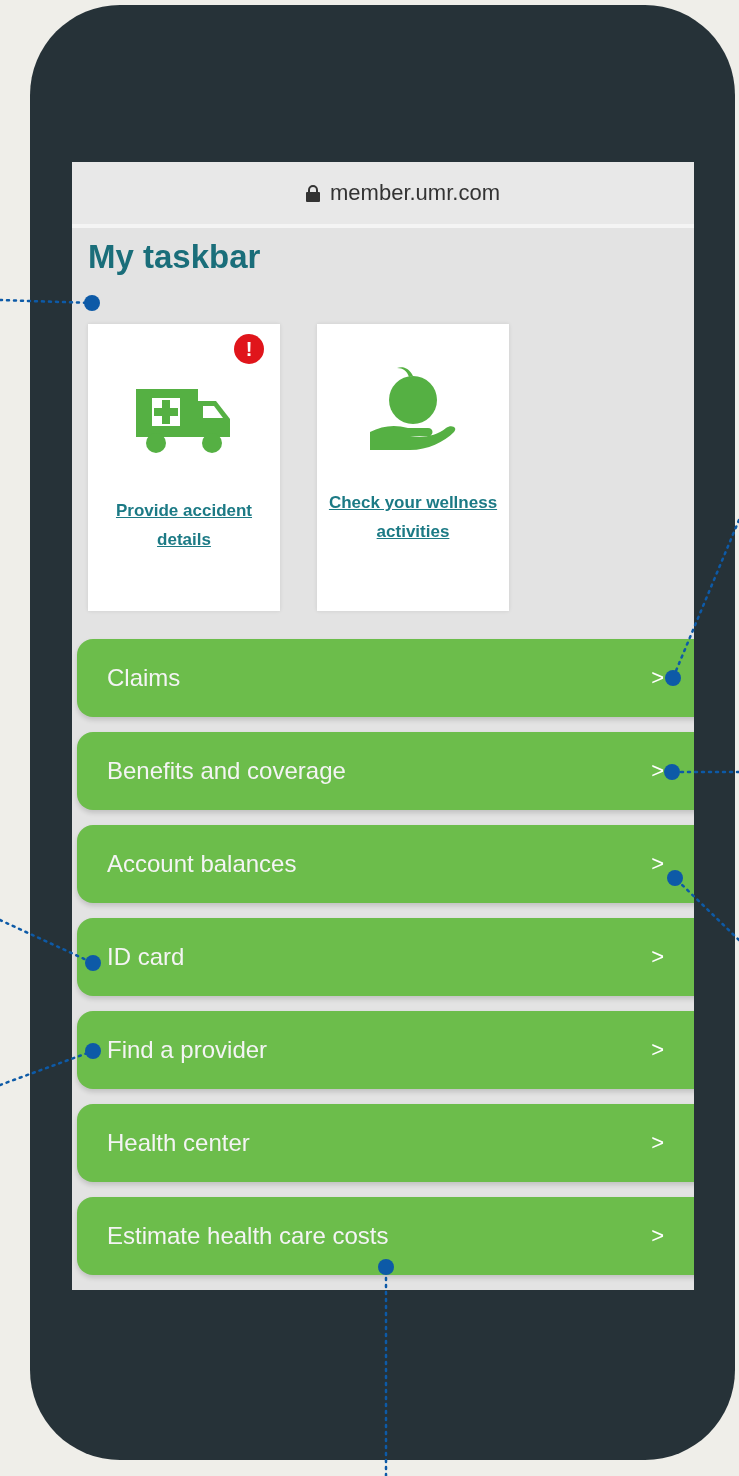 Image resolution: width=739 pixels, height=1476 pixels. I want to click on menu-item: Benefits and coverage >, so click(385, 771).